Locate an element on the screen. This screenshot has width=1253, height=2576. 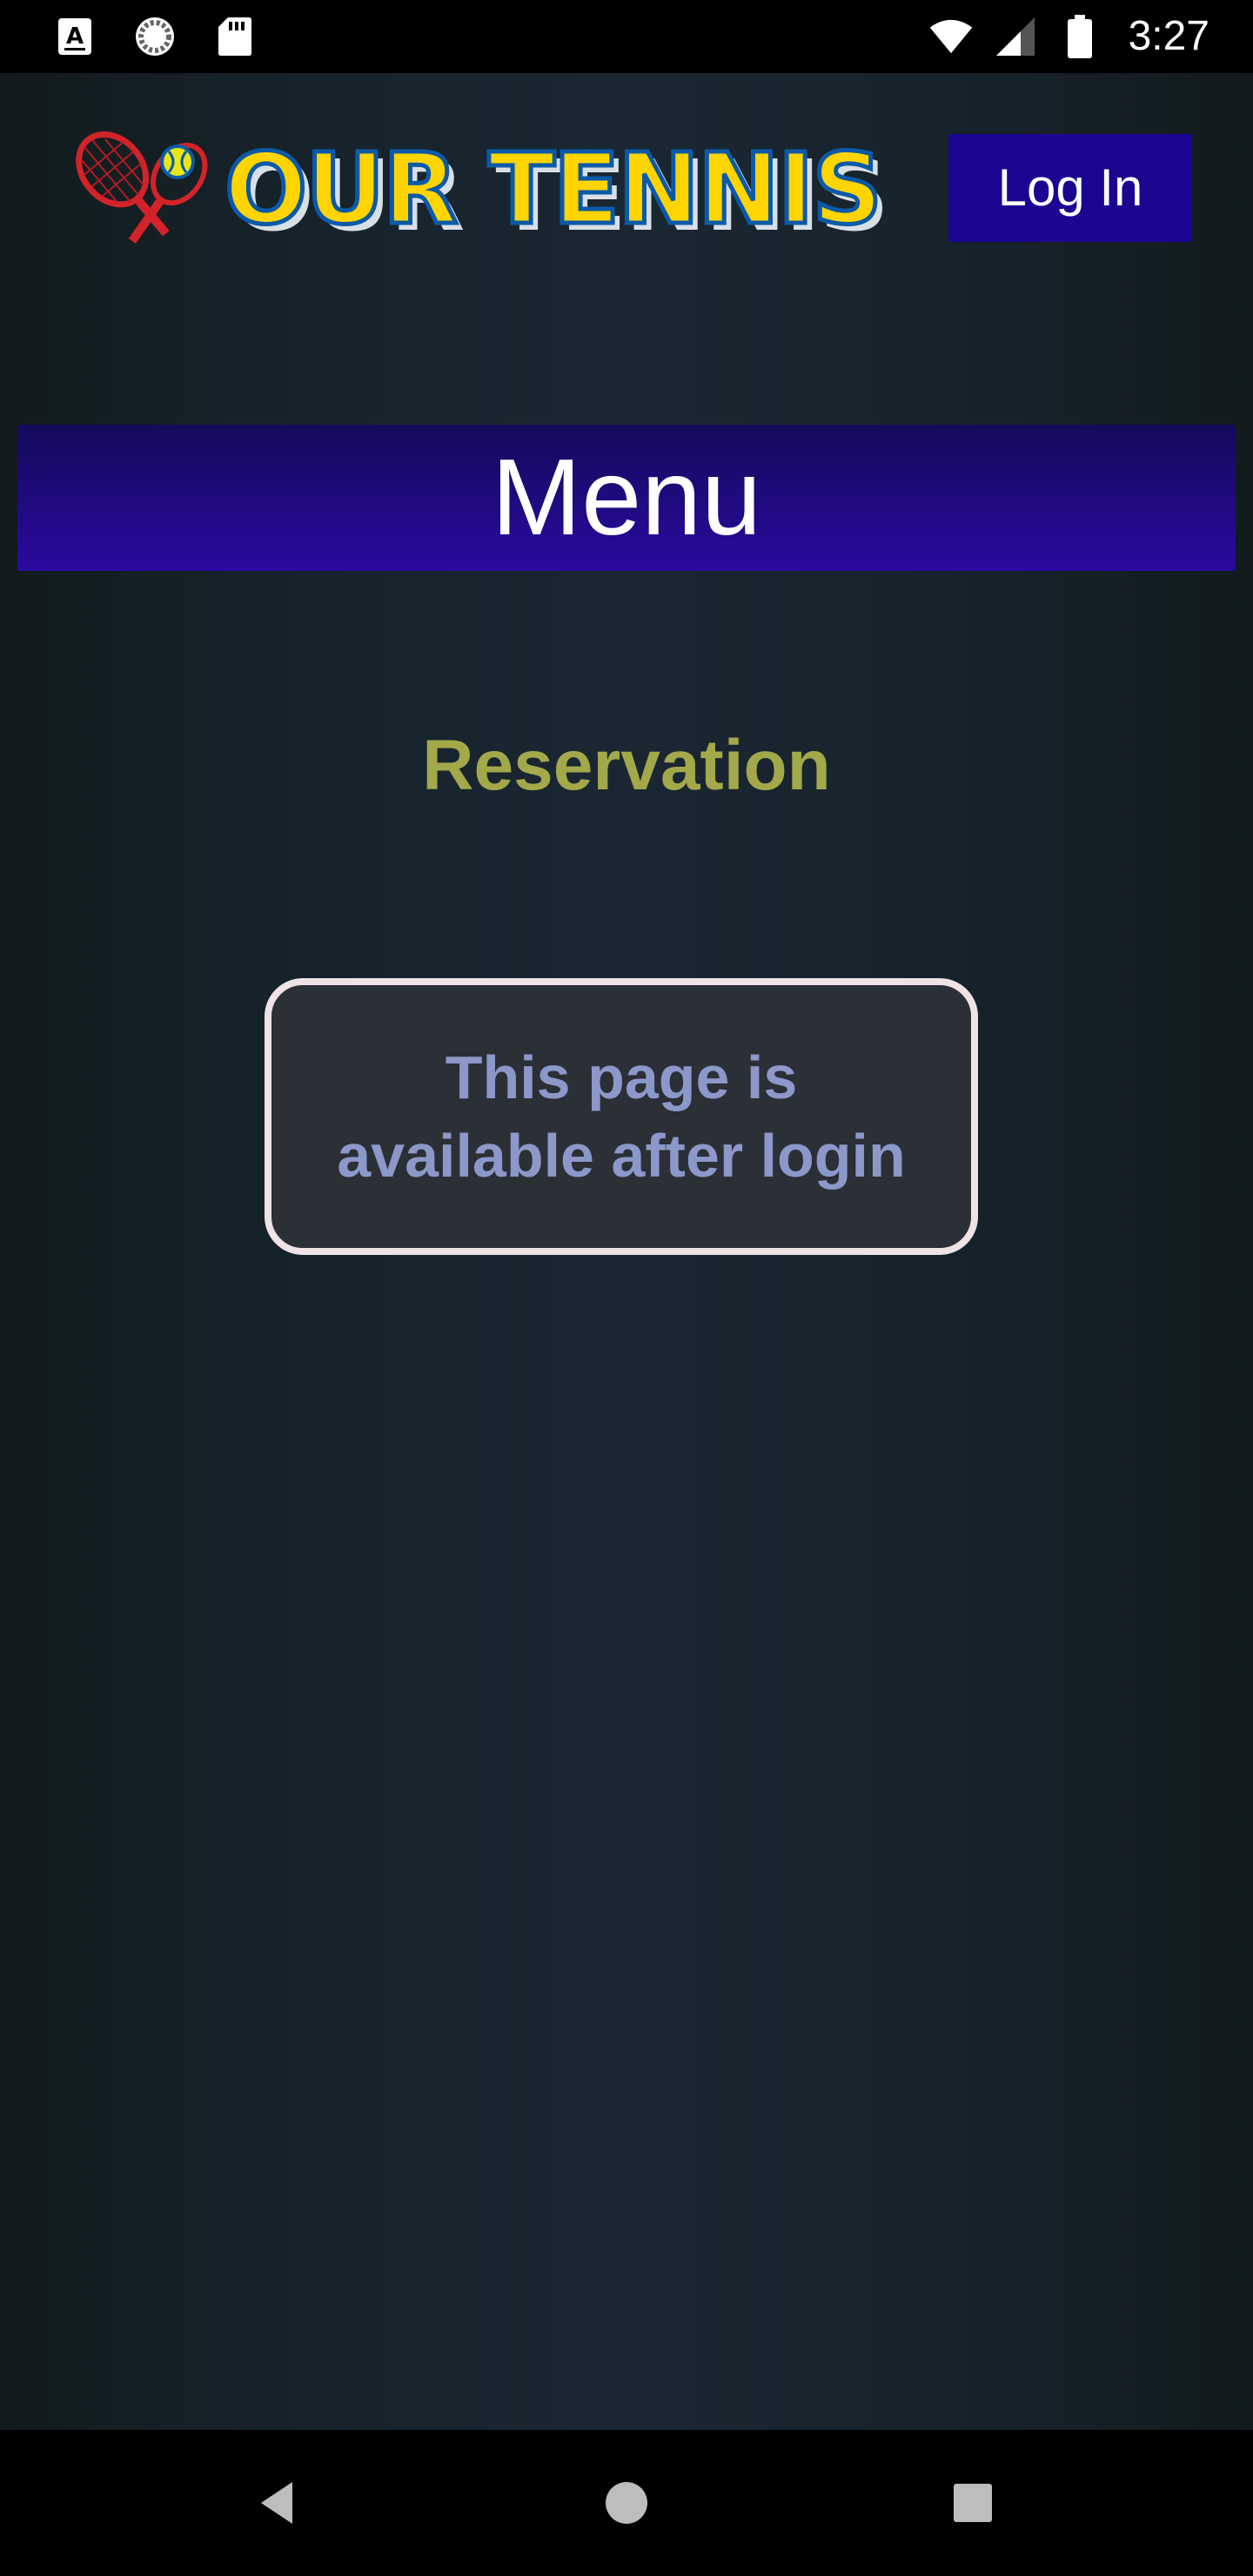
font-a-icon: A is located at coordinates (74, 37).